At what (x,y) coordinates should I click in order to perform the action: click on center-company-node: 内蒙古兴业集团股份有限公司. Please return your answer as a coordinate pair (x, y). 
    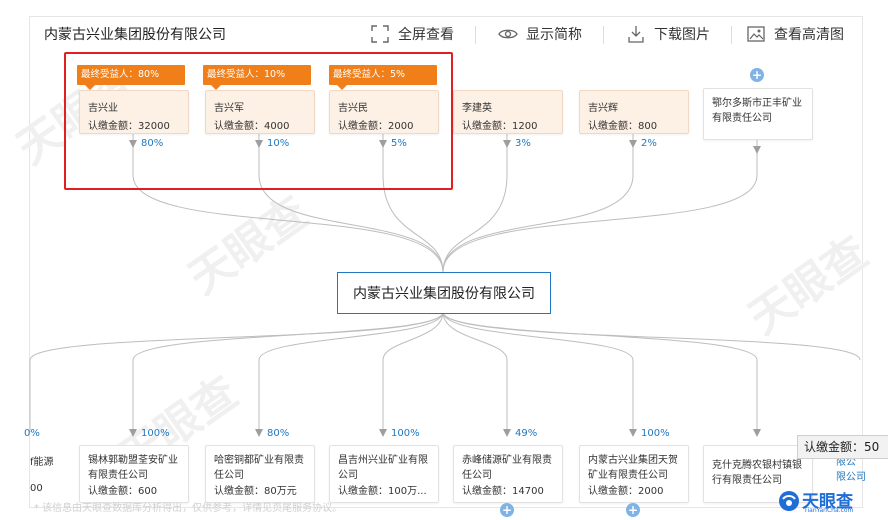
    Looking at the image, I should click on (444, 293).